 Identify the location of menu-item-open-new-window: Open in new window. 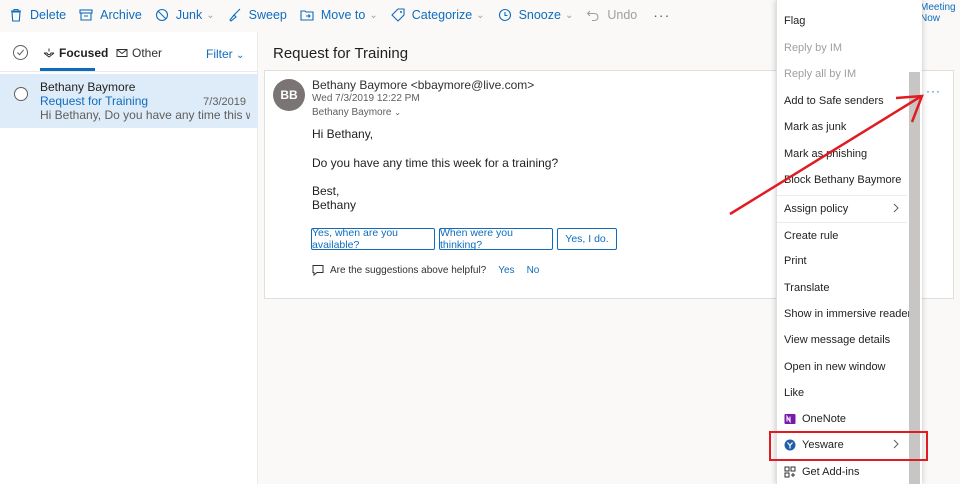
(842, 367).